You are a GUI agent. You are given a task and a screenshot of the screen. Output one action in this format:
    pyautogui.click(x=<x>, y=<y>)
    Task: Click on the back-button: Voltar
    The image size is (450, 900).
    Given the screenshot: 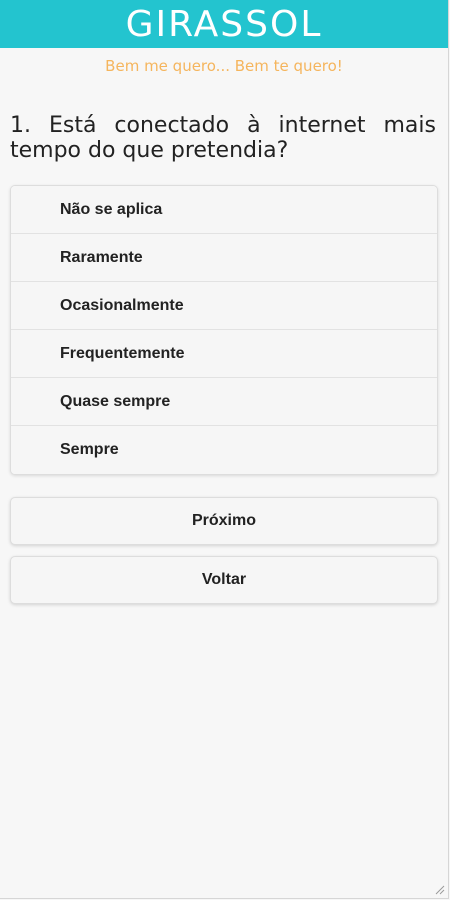 What is the action you would take?
    pyautogui.click(x=224, y=580)
    